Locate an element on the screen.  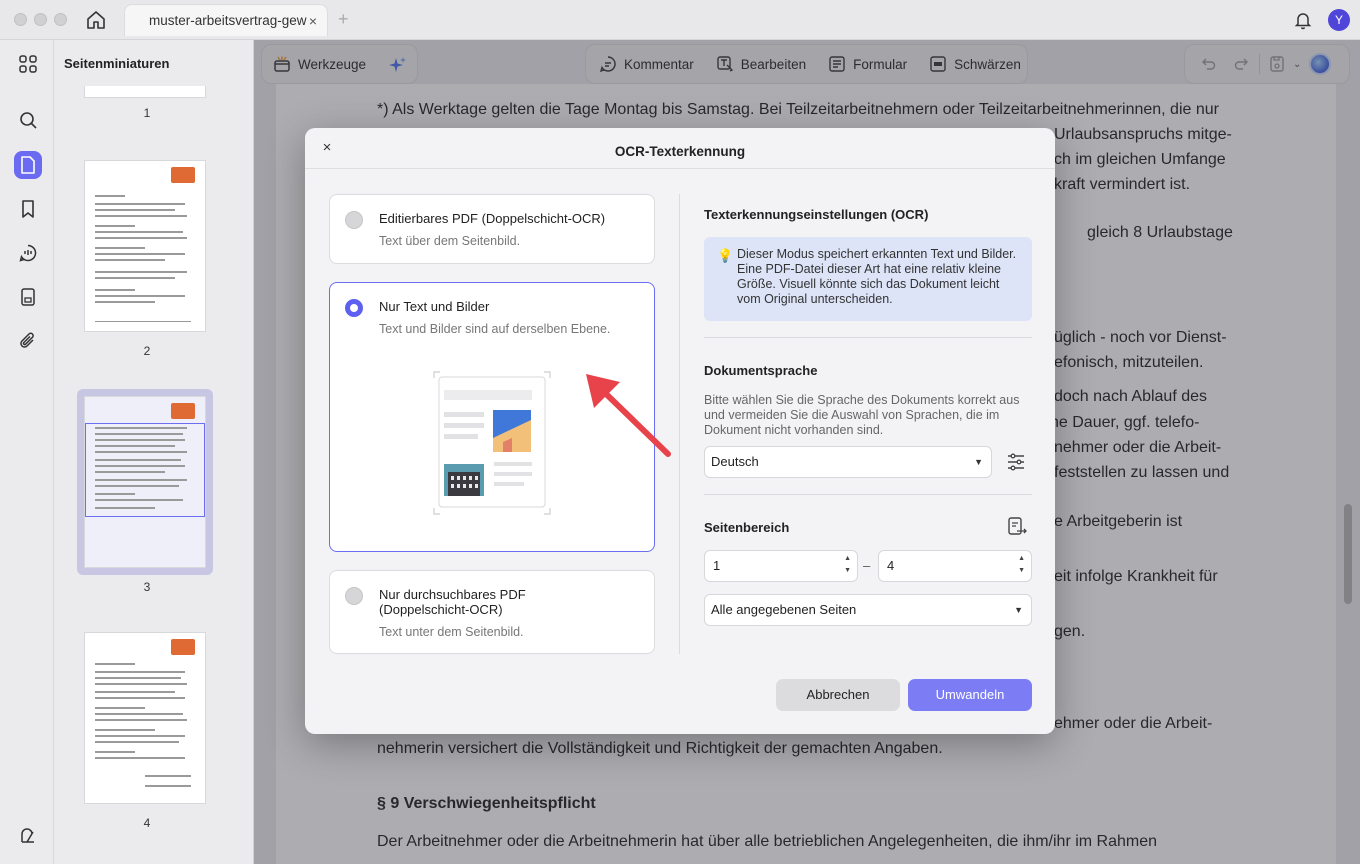
paperclip-icon is located at coordinates (28, 341).